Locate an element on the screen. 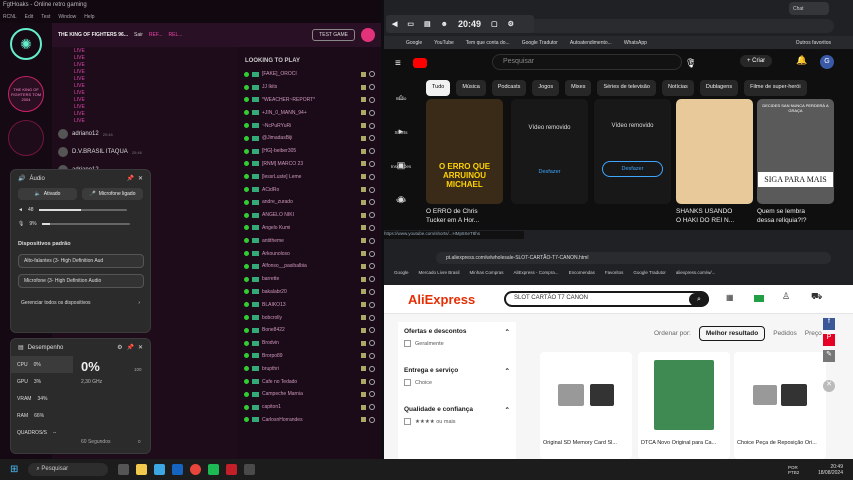 This screenshot has height=480, width=853. player-row: bakalabr20 is located at coordinates (309, 292).